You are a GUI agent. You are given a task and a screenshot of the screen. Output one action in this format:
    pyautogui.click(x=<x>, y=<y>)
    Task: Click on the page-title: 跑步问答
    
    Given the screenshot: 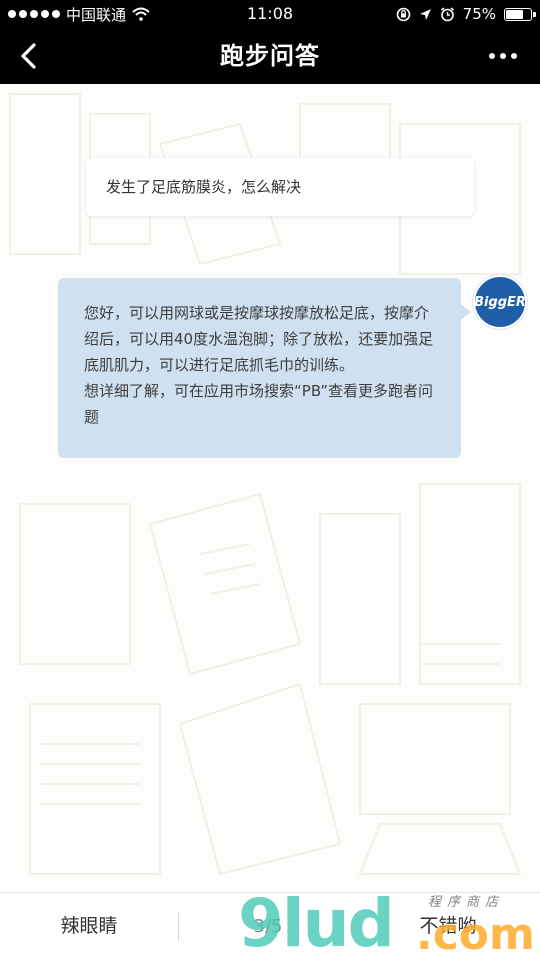 What is the action you would take?
    pyautogui.click(x=270, y=56)
    